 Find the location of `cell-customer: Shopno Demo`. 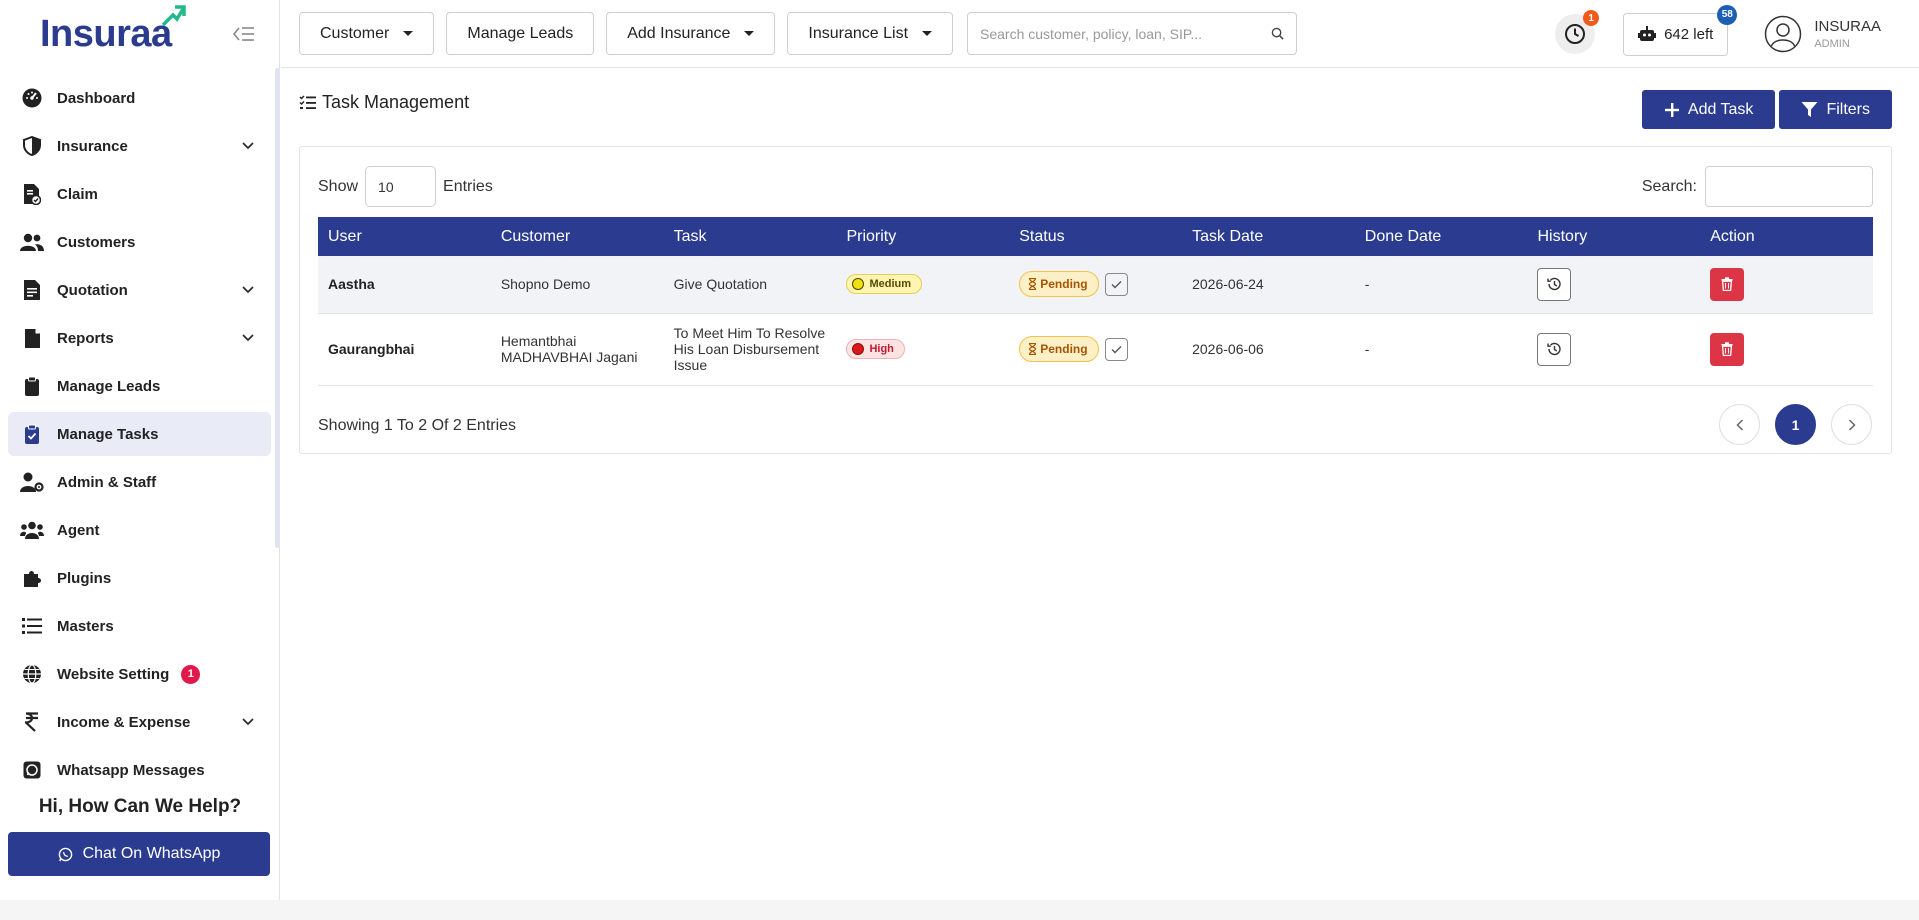

cell-customer: Shopno Demo is located at coordinates (545, 284).